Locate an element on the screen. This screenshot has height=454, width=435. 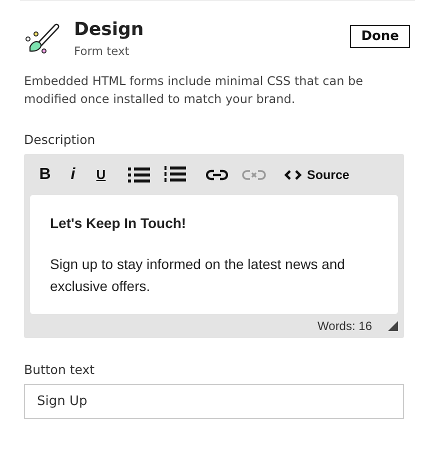
numbered-list-icon is located at coordinates (175, 174).